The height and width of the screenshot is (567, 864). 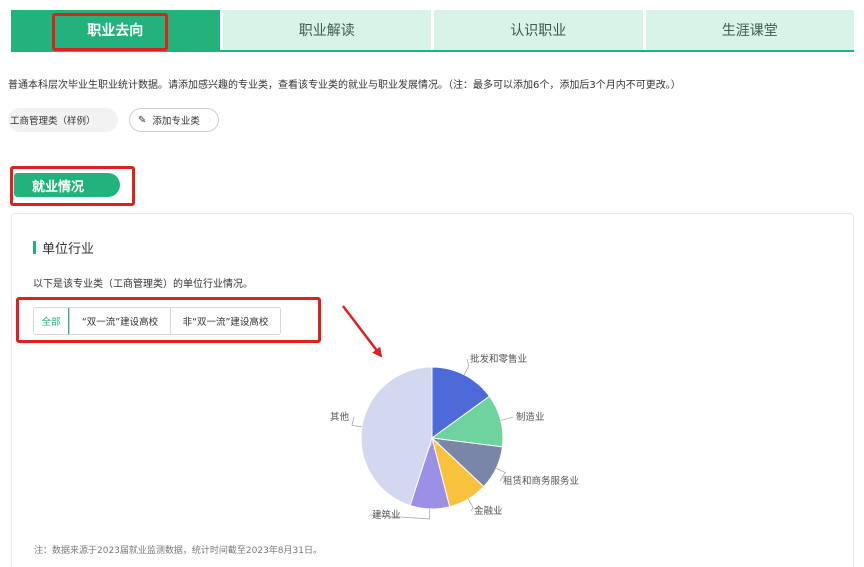 I want to click on pie-label: 建筑业, so click(x=386, y=515).